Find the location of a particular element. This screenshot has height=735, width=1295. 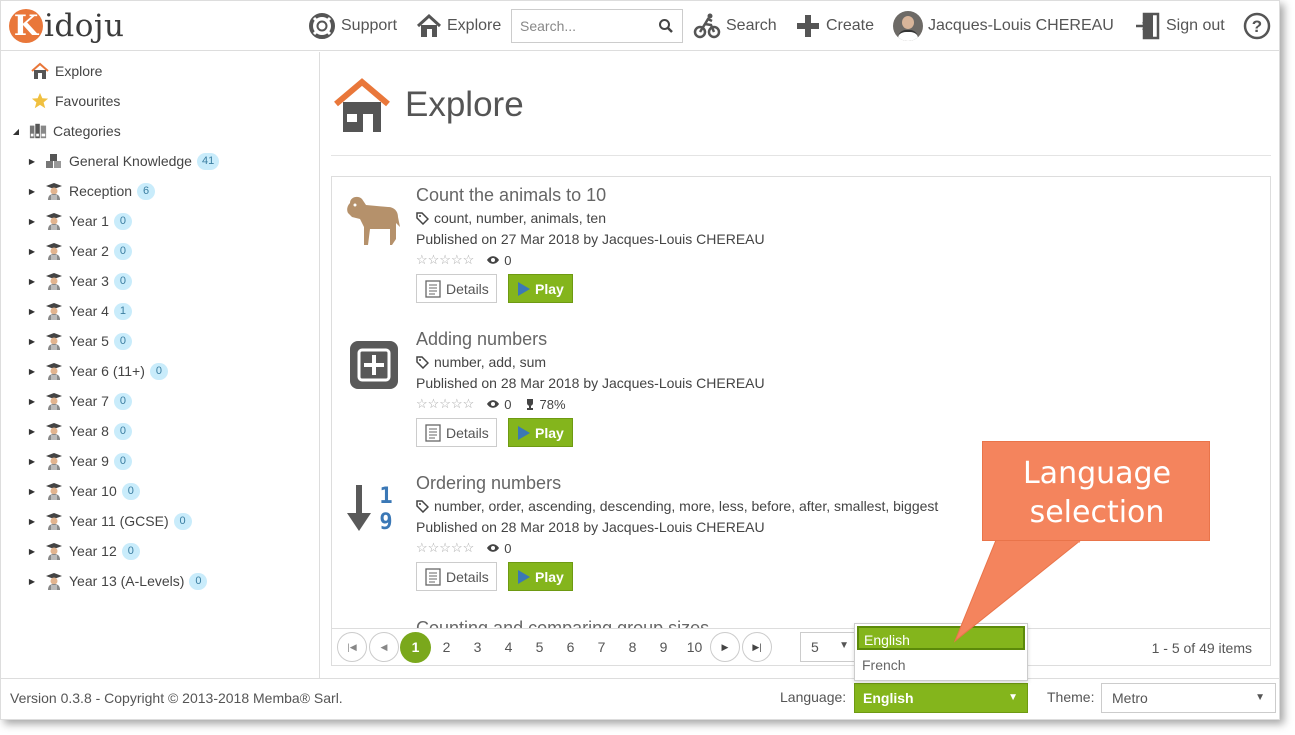

sidebar-item-label: Year 7 is located at coordinates (89, 401).